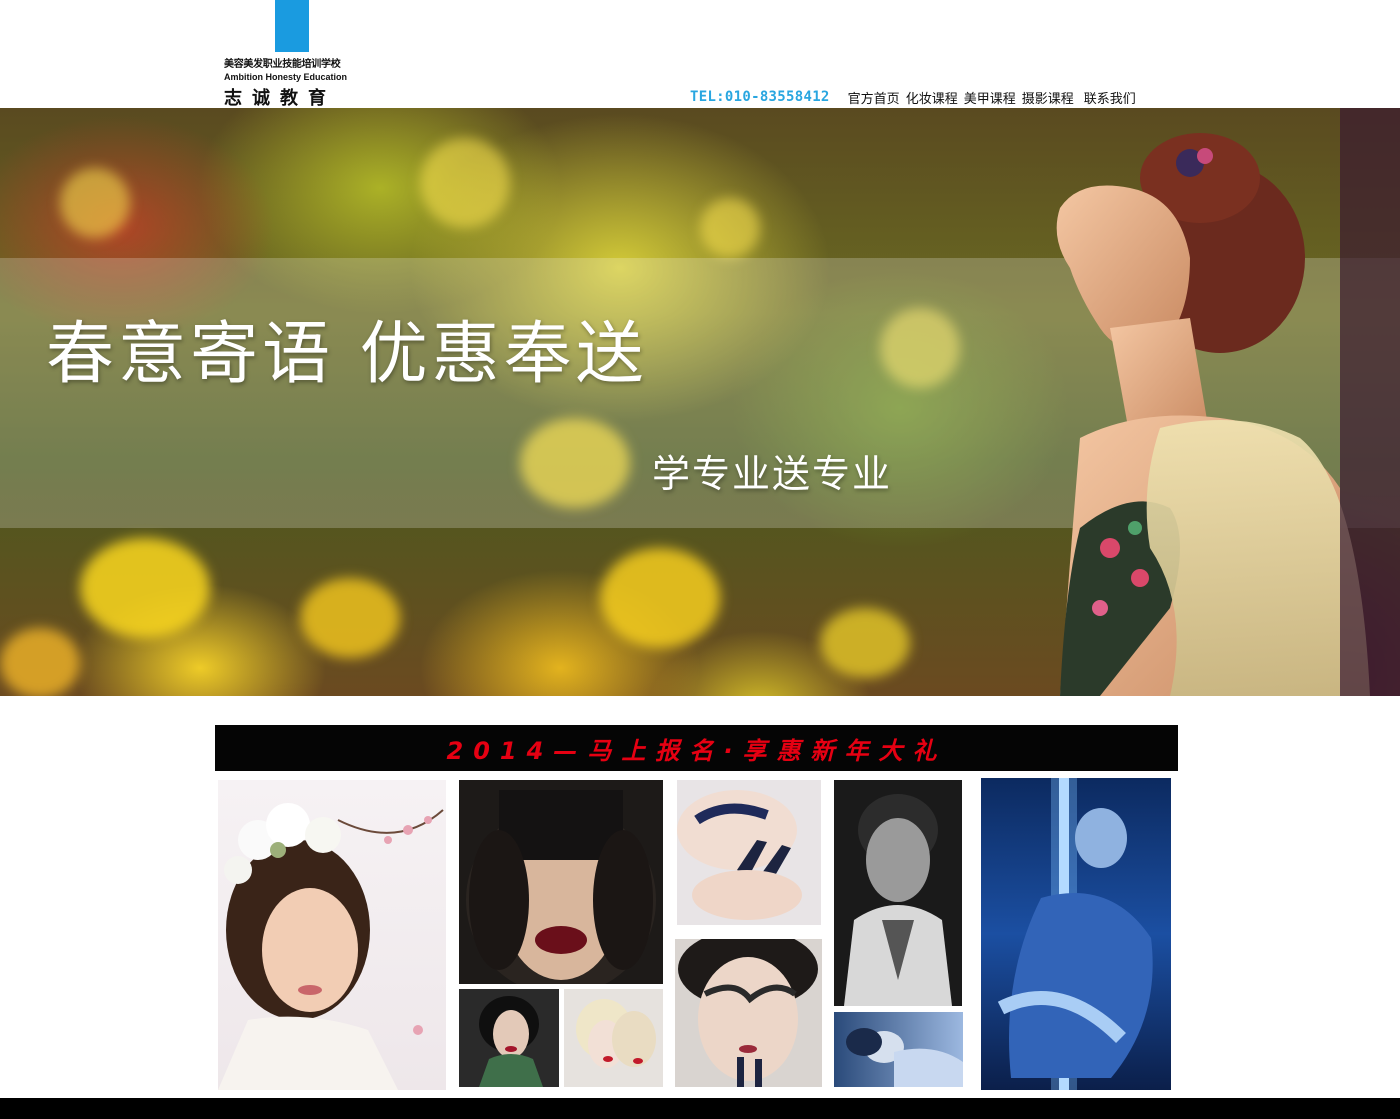 This screenshot has width=1400, height=1119. I want to click on phone-number: TEL:010-83558412, so click(760, 97).